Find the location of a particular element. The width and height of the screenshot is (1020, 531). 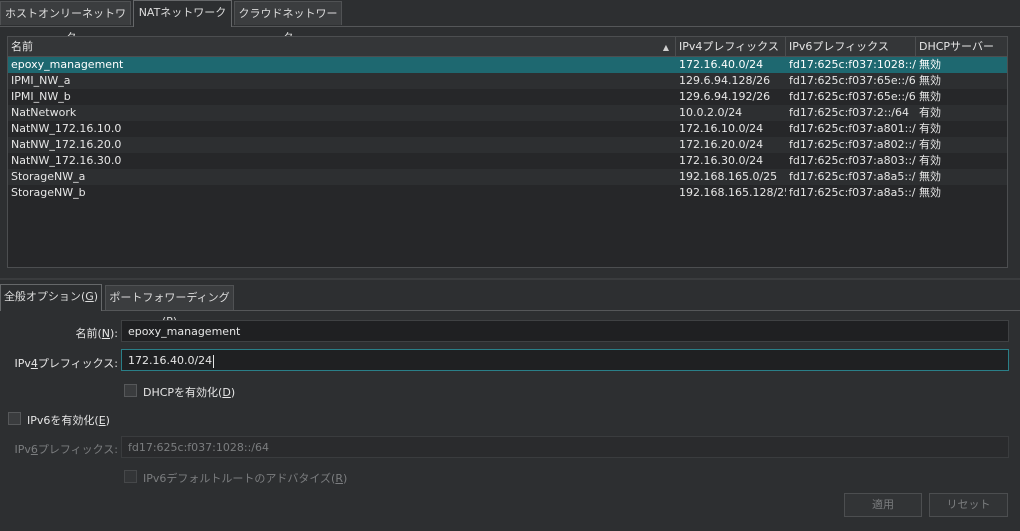

ipv6-enable-label: IPv6を有効化(E) is located at coordinates (68, 420).